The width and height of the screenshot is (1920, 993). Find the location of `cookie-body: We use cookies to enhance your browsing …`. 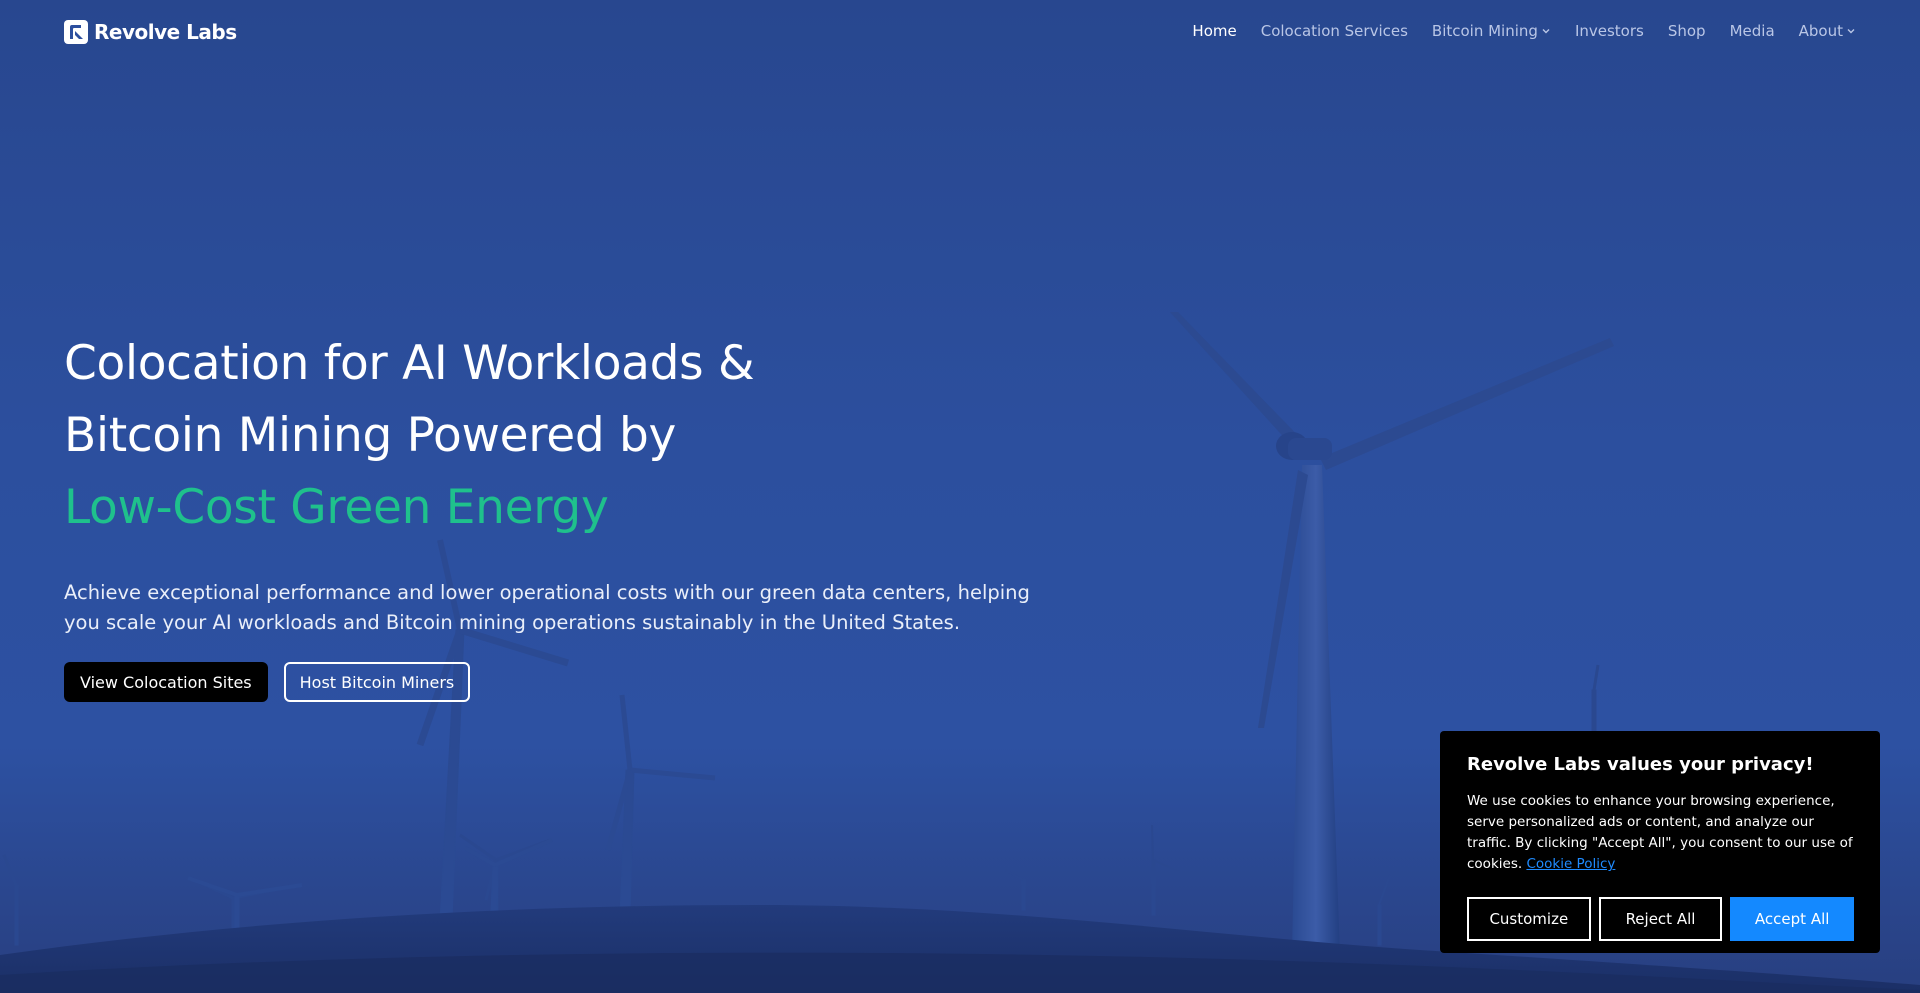

cookie-body: We use cookies to enhance your browsing … is located at coordinates (1660, 833).